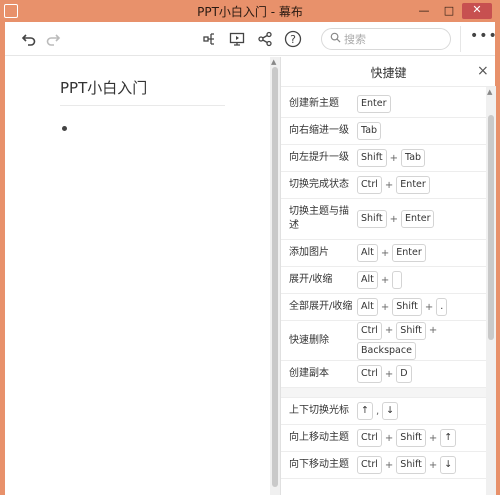  I want to click on shortcut-keys: Enter, so click(419, 104).